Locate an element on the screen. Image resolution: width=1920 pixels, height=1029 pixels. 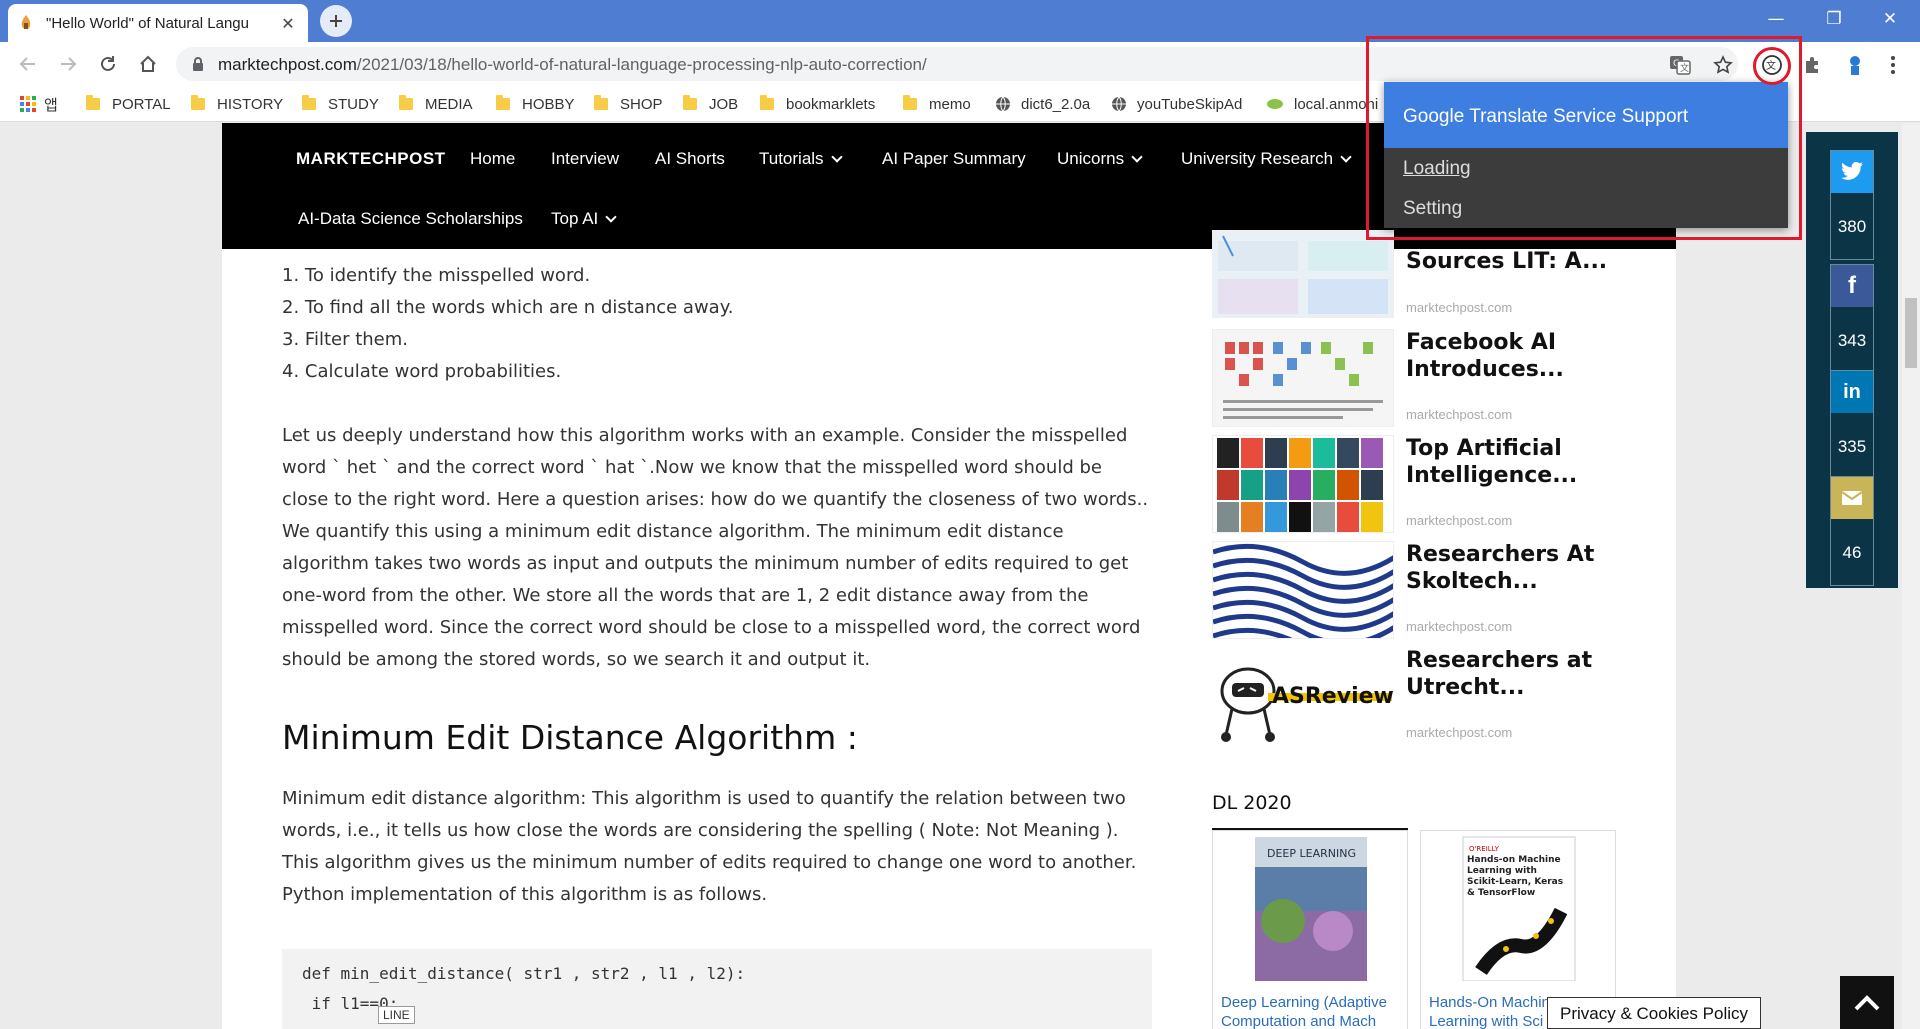
related-post: Sources LIT: A... marktechpost.com is located at coordinates (1412, 275).